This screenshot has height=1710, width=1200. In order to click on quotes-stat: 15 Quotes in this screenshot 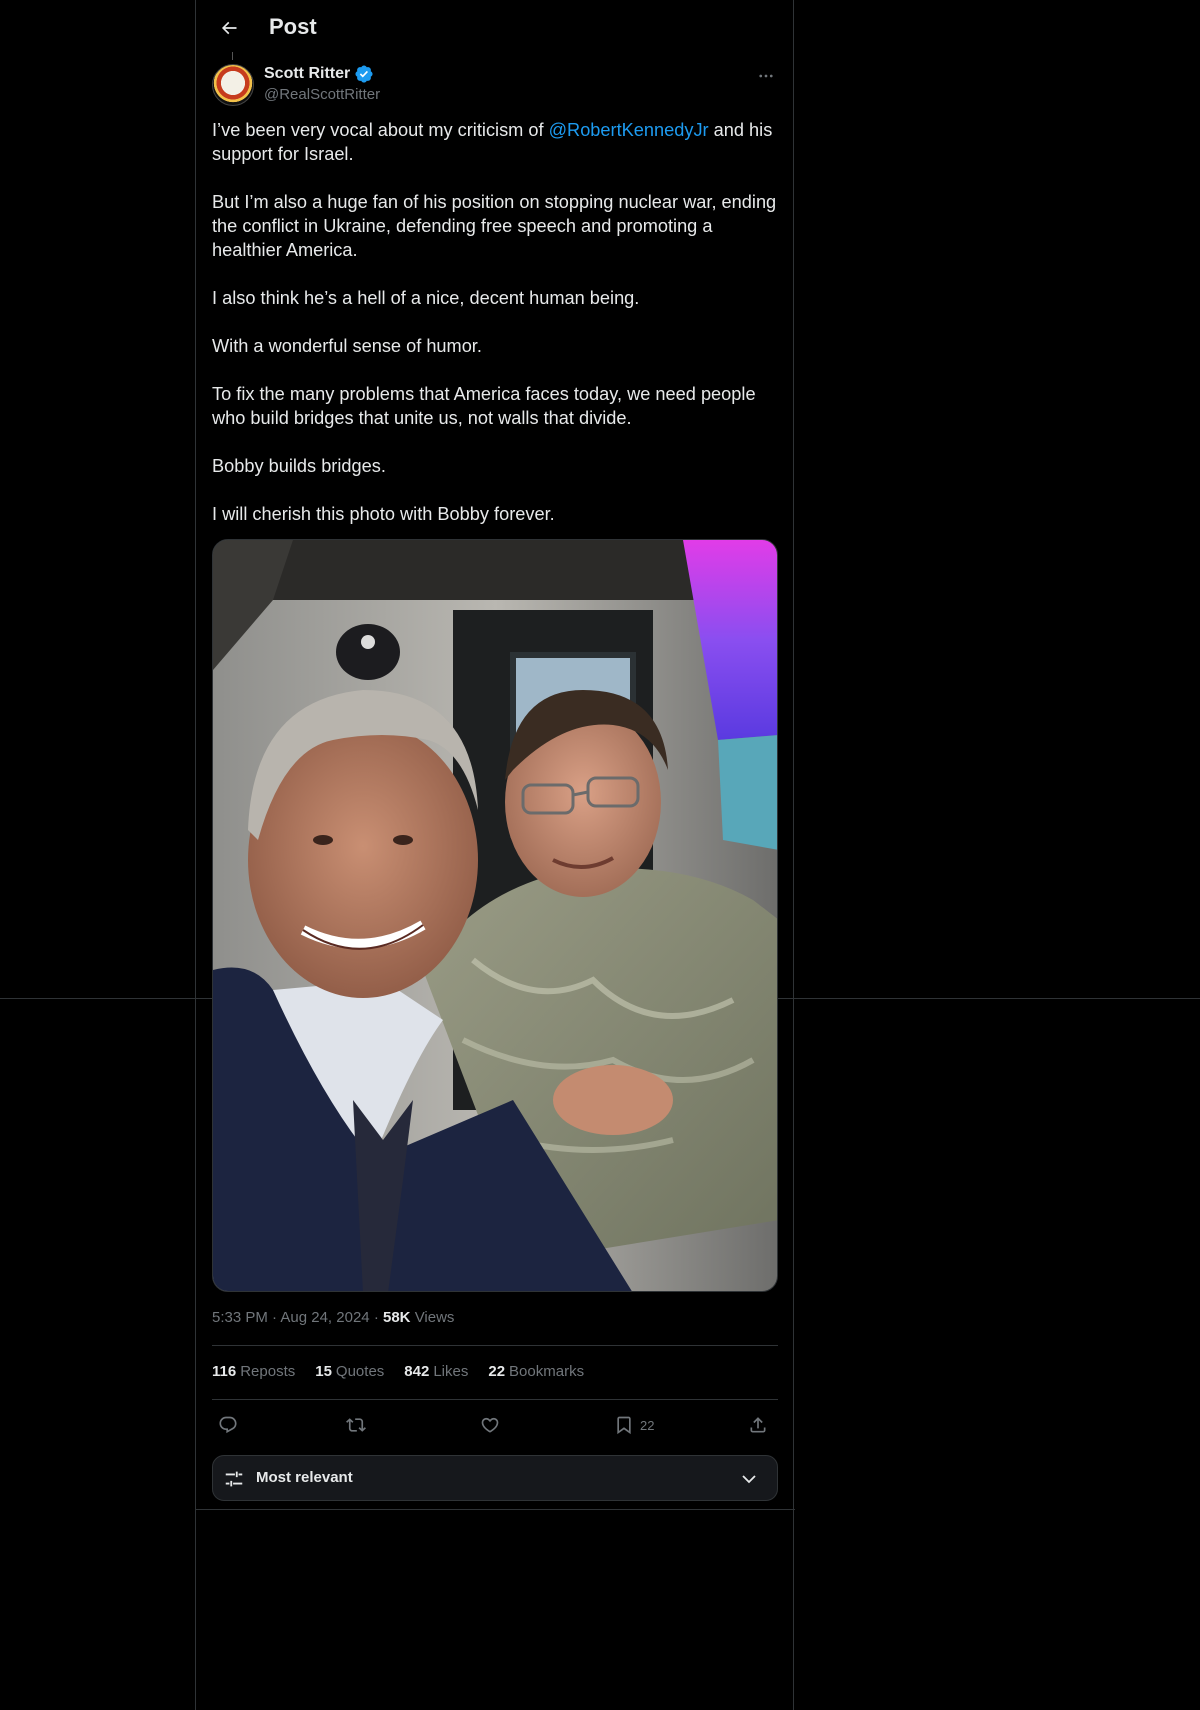, I will do `click(349, 1371)`.